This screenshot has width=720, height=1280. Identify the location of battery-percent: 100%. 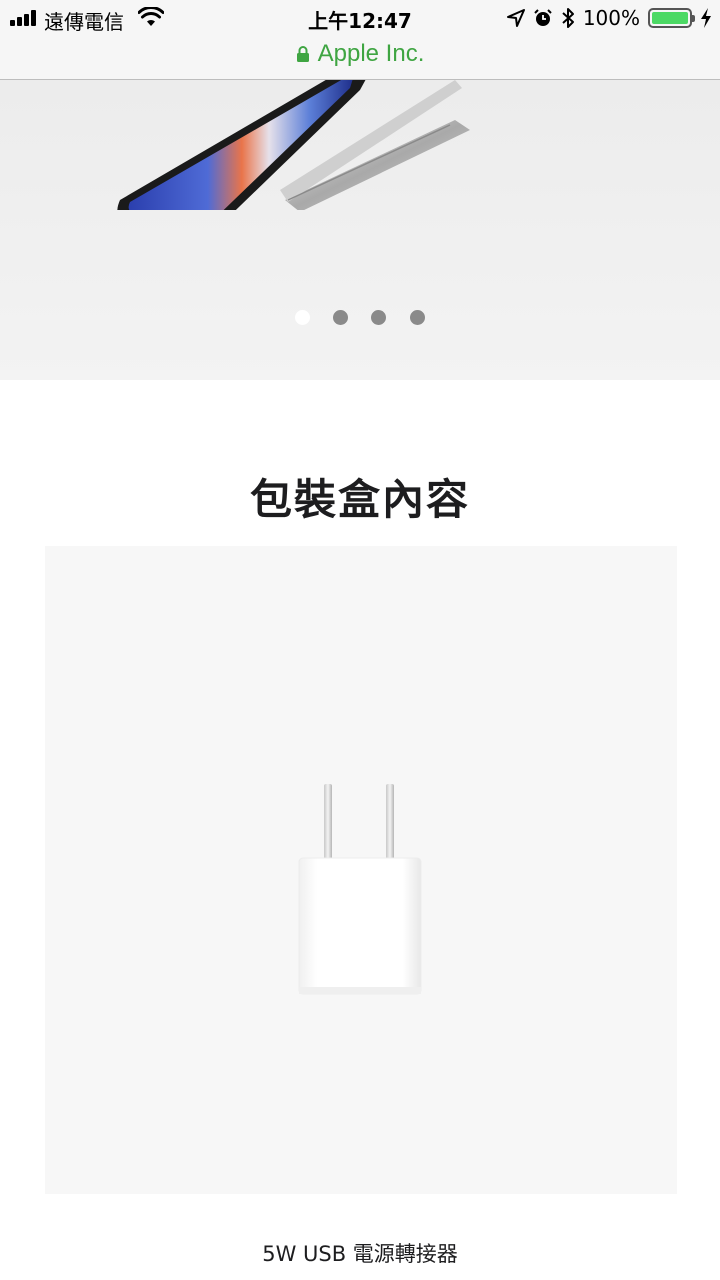
(611, 18).